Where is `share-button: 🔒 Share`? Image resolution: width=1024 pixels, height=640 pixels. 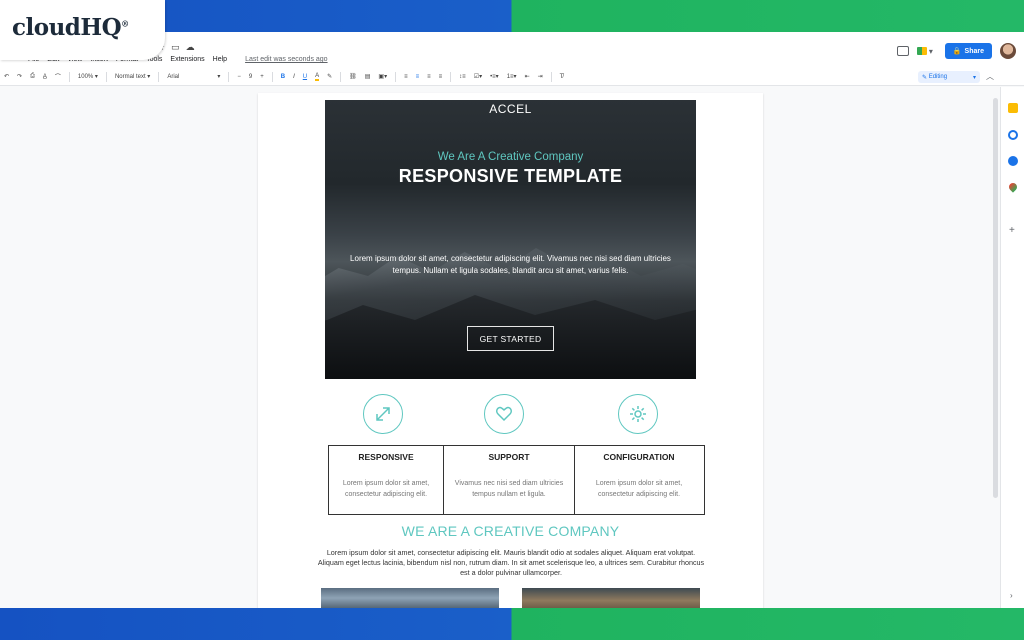
share-button: 🔒 Share is located at coordinates (968, 51).